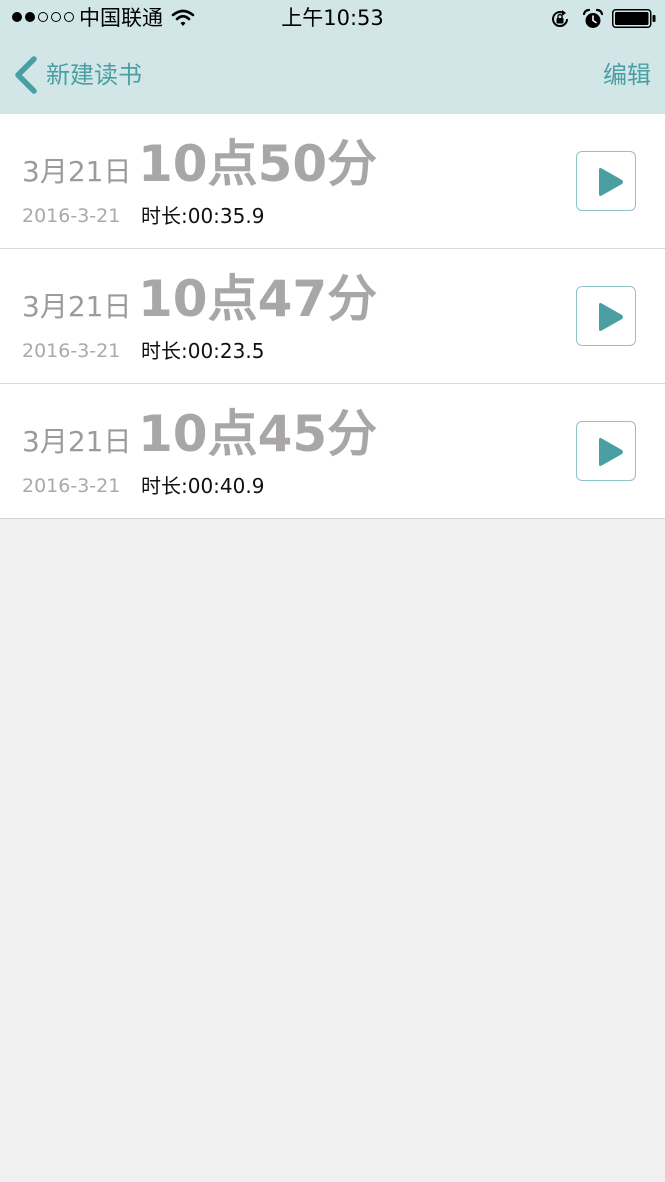 The height and width of the screenshot is (1182, 665). What do you see at coordinates (203, 216) in the screenshot?
I see `recording-duration: 时长:00:35.9` at bounding box center [203, 216].